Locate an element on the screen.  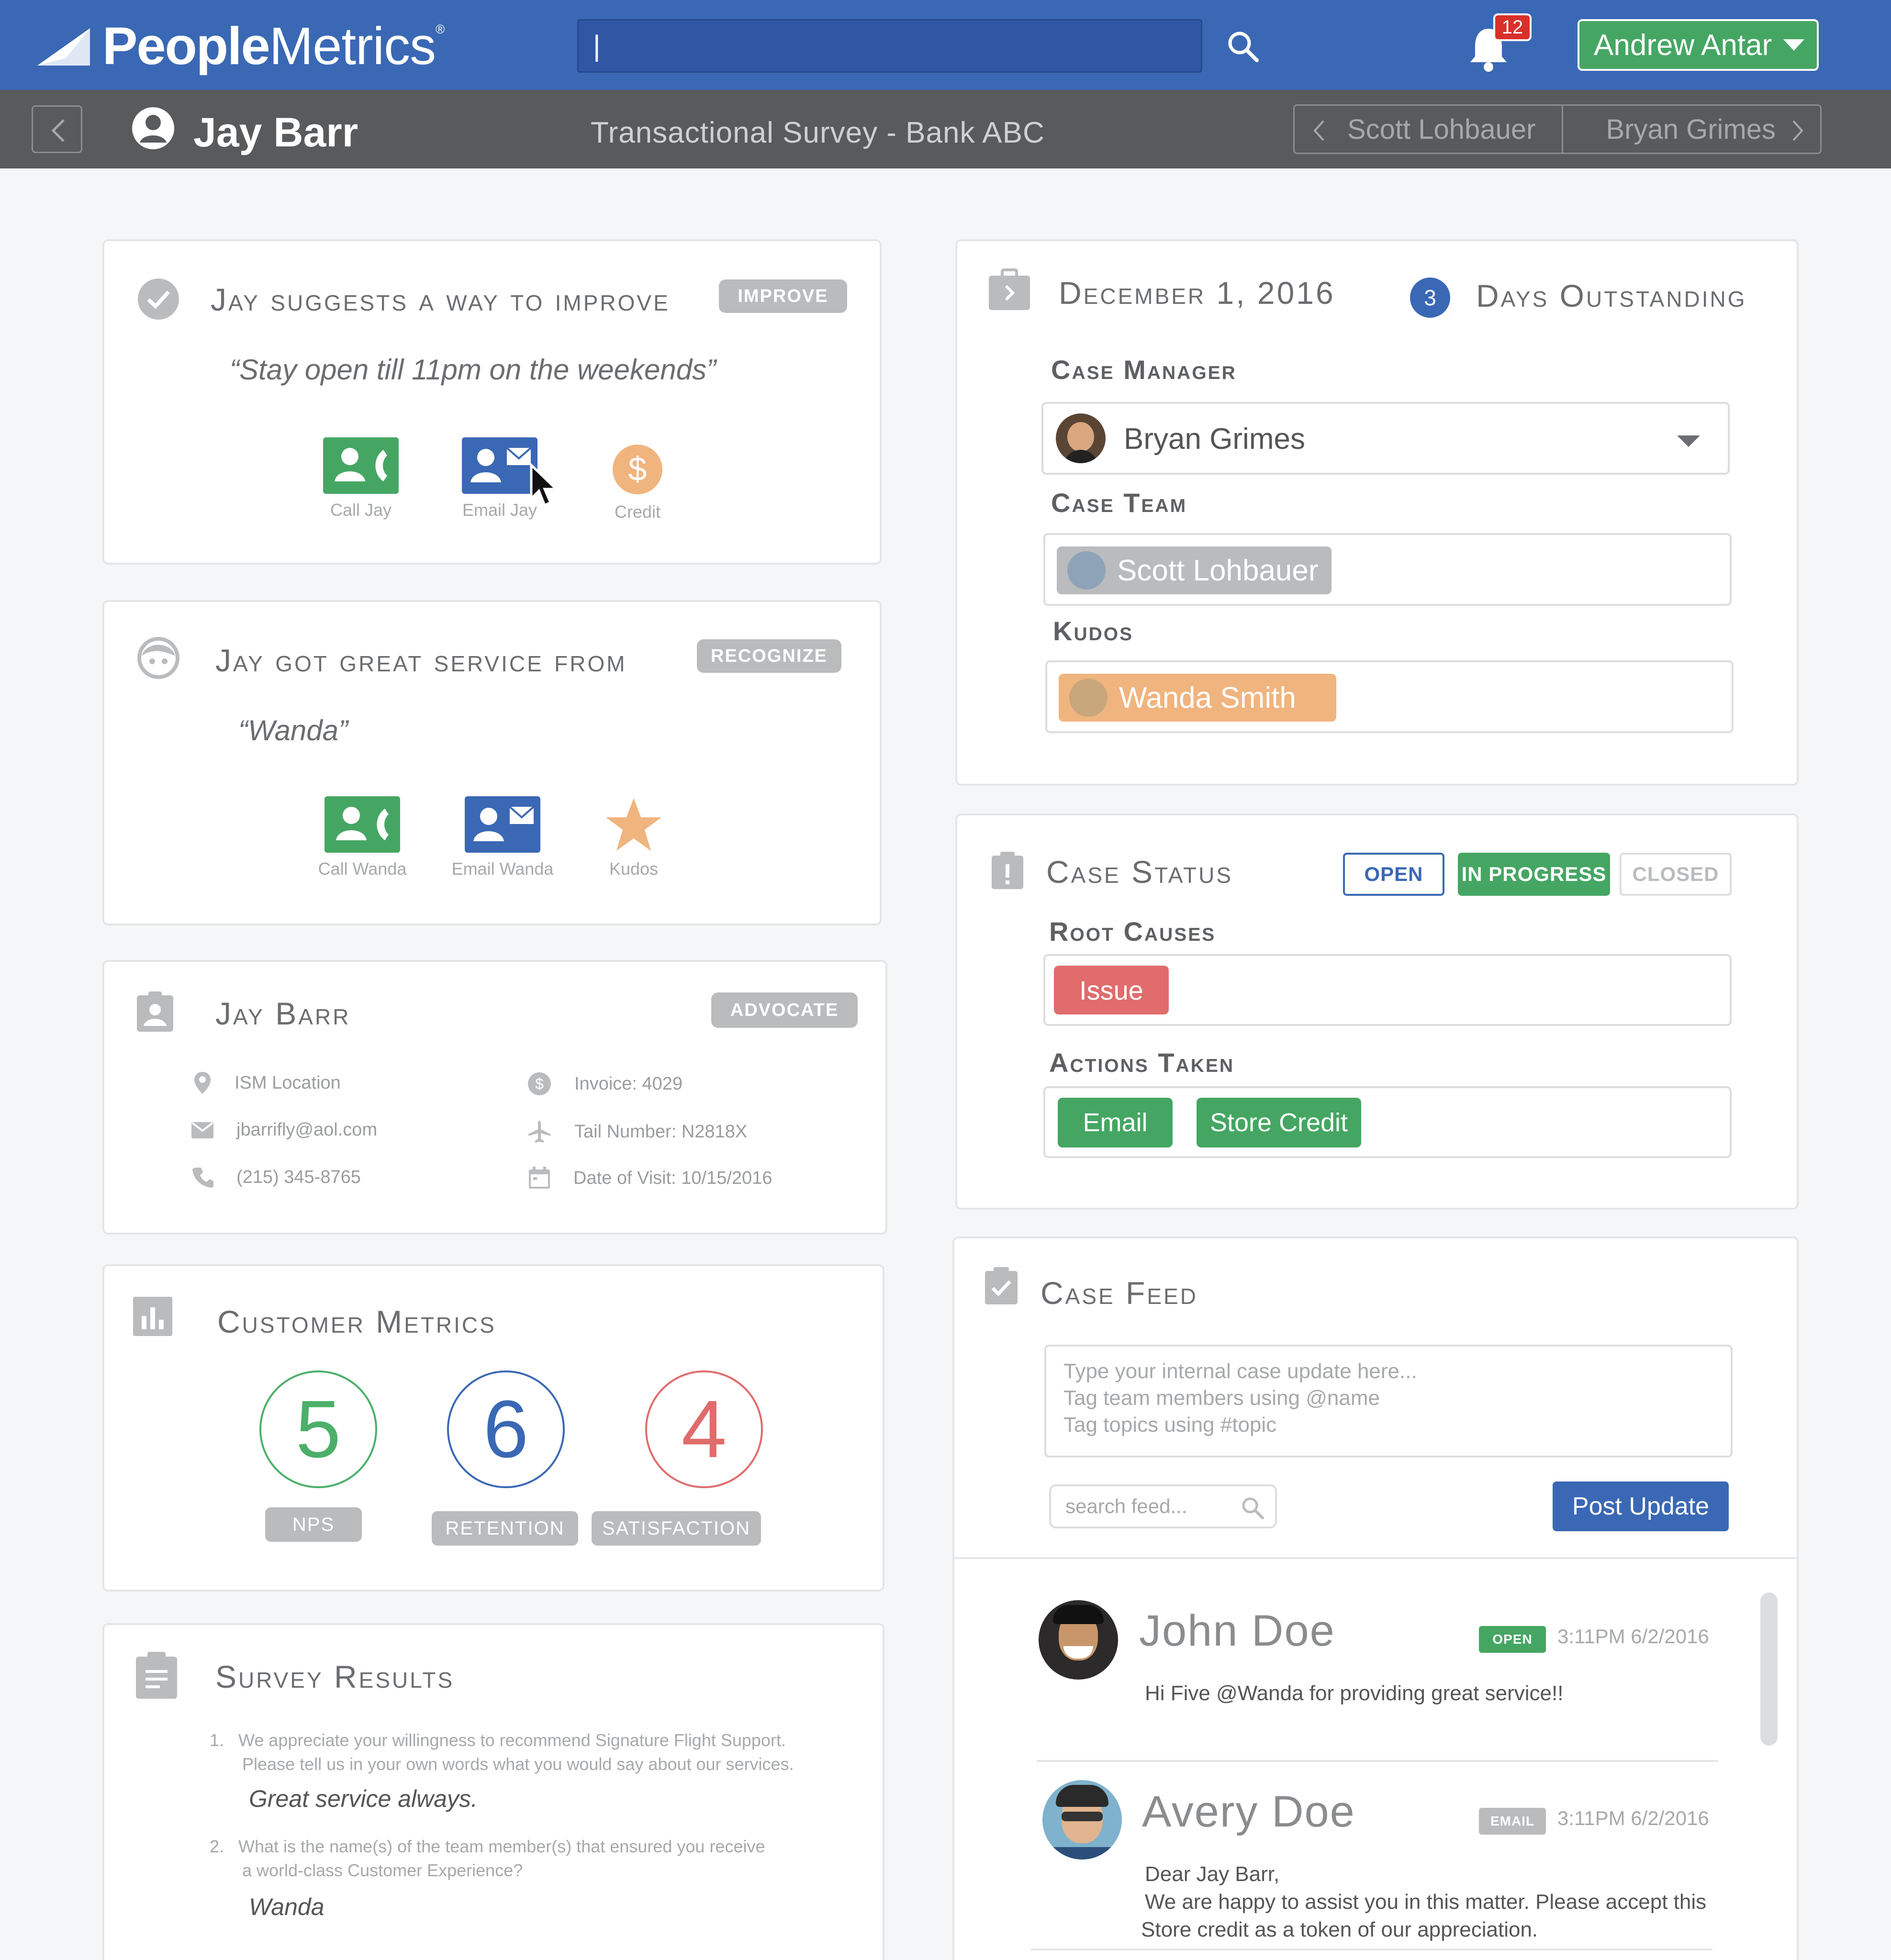
kudos-field: Wanda Smith is located at coordinates (1389, 696).